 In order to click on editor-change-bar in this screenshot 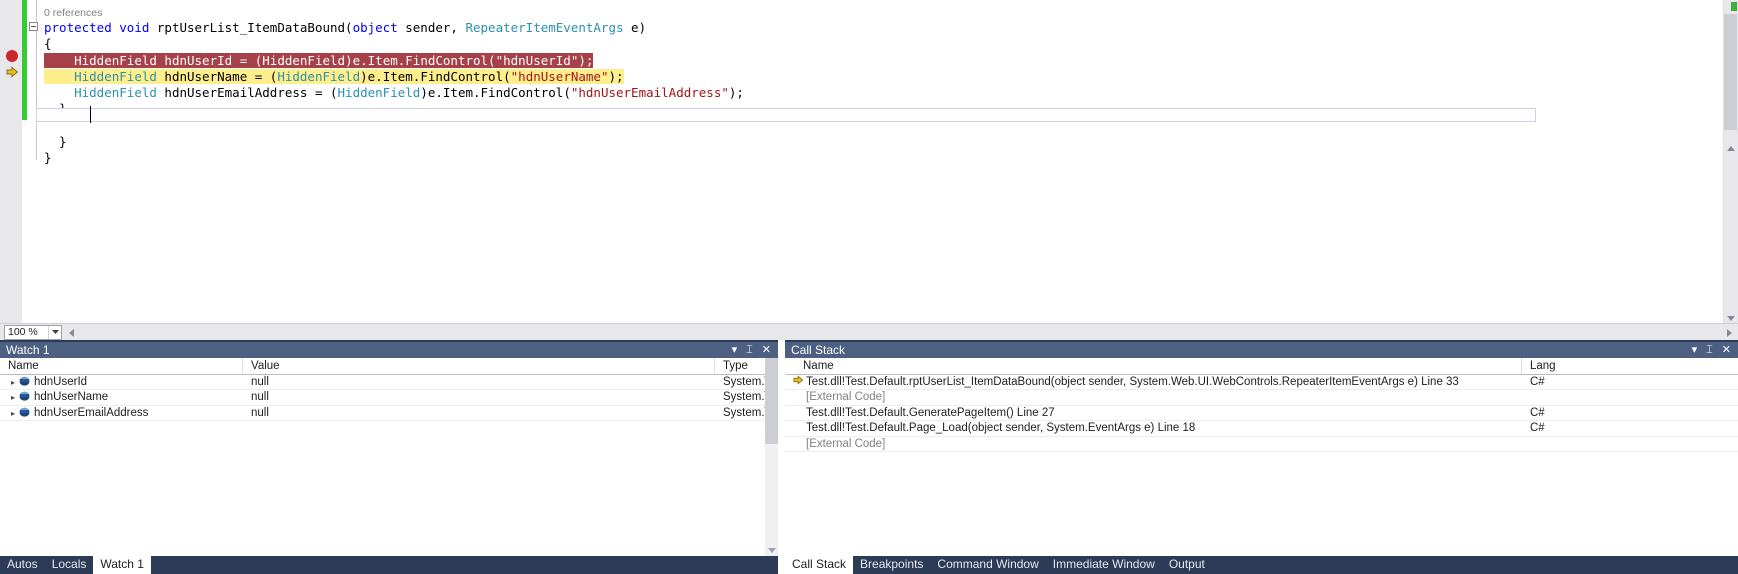, I will do `click(24, 60)`.